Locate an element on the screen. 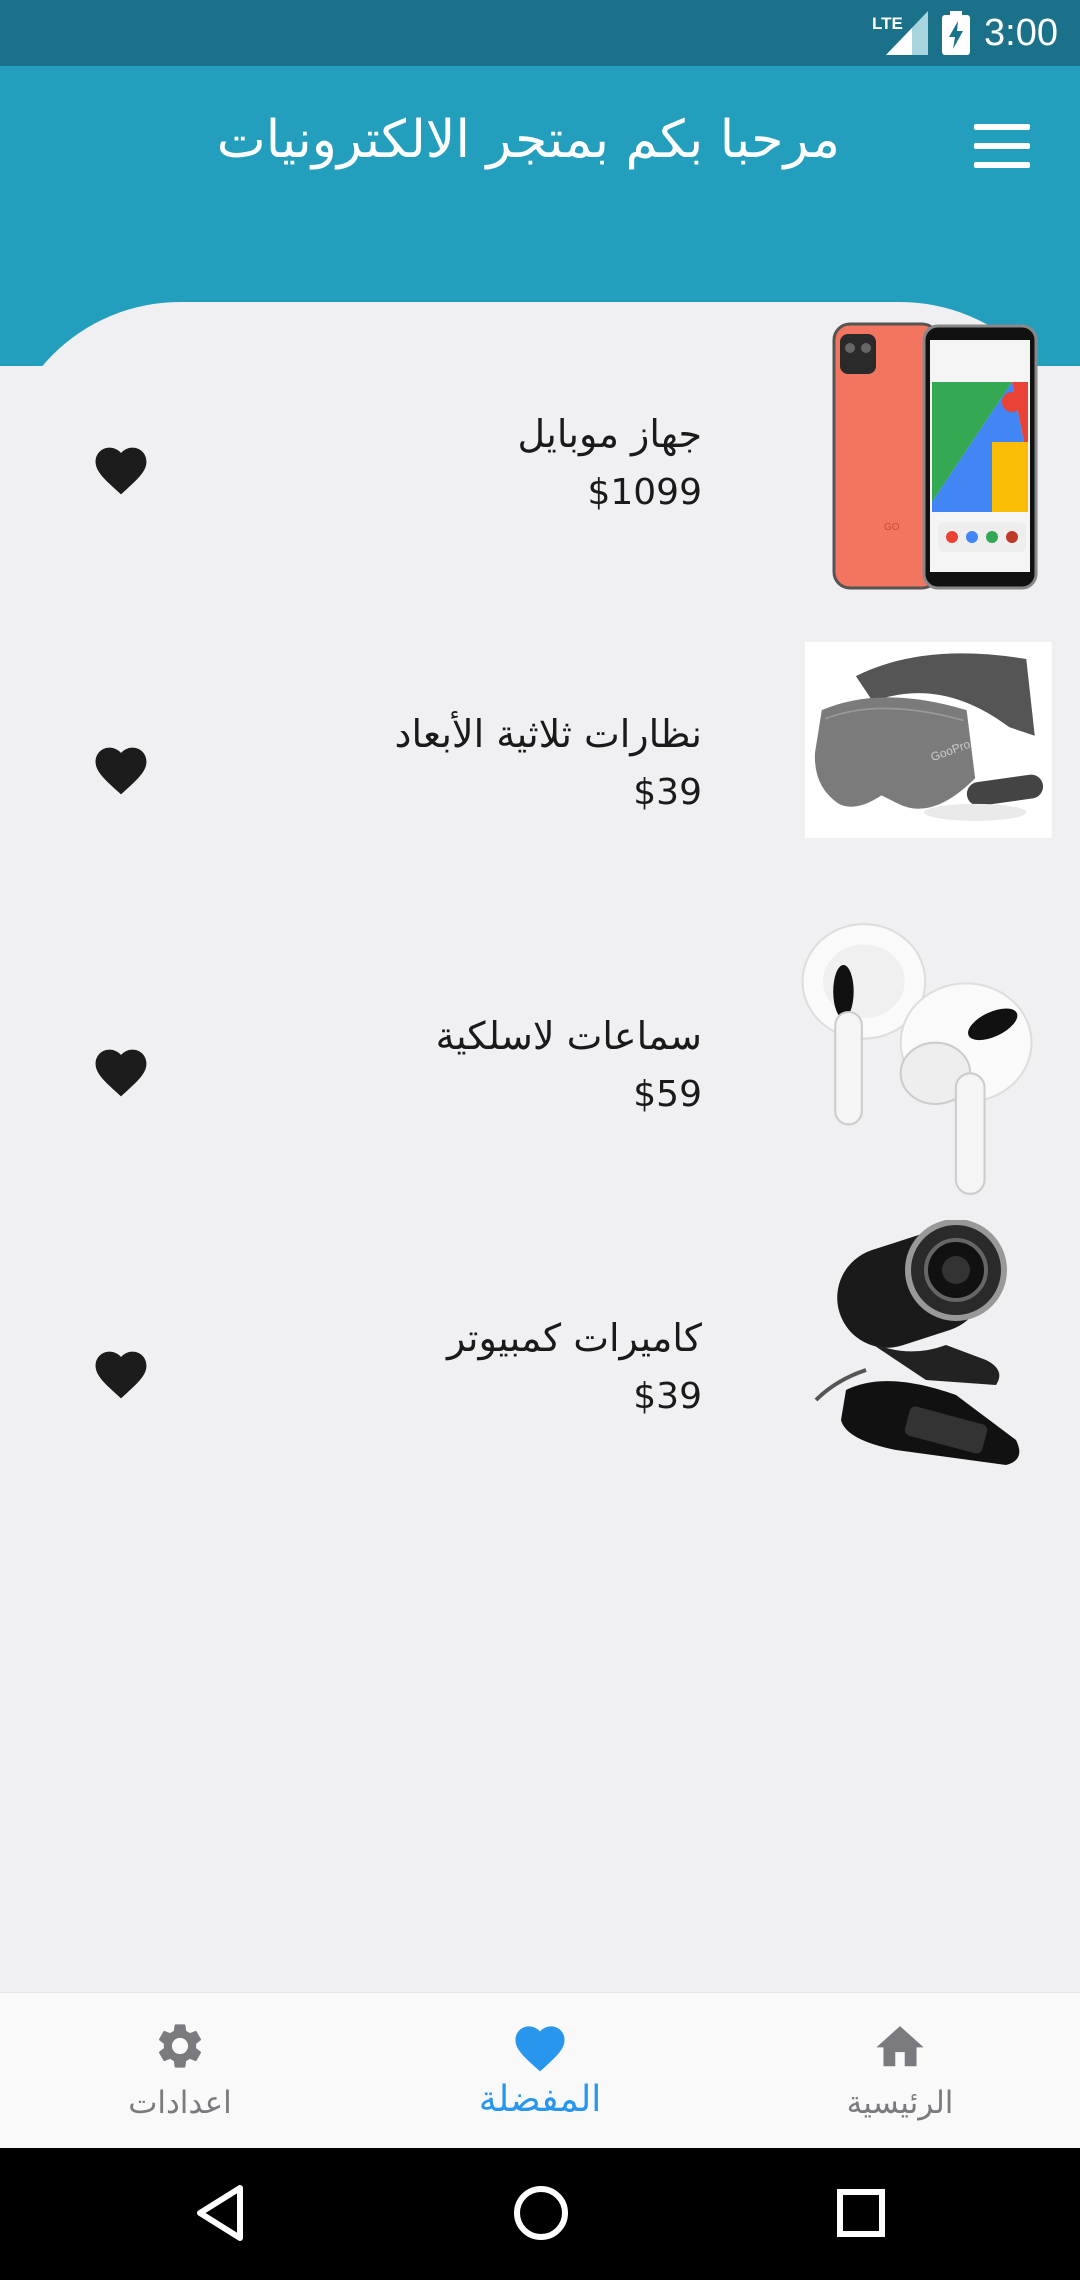  heart-icon is located at coordinates (540, 2049).